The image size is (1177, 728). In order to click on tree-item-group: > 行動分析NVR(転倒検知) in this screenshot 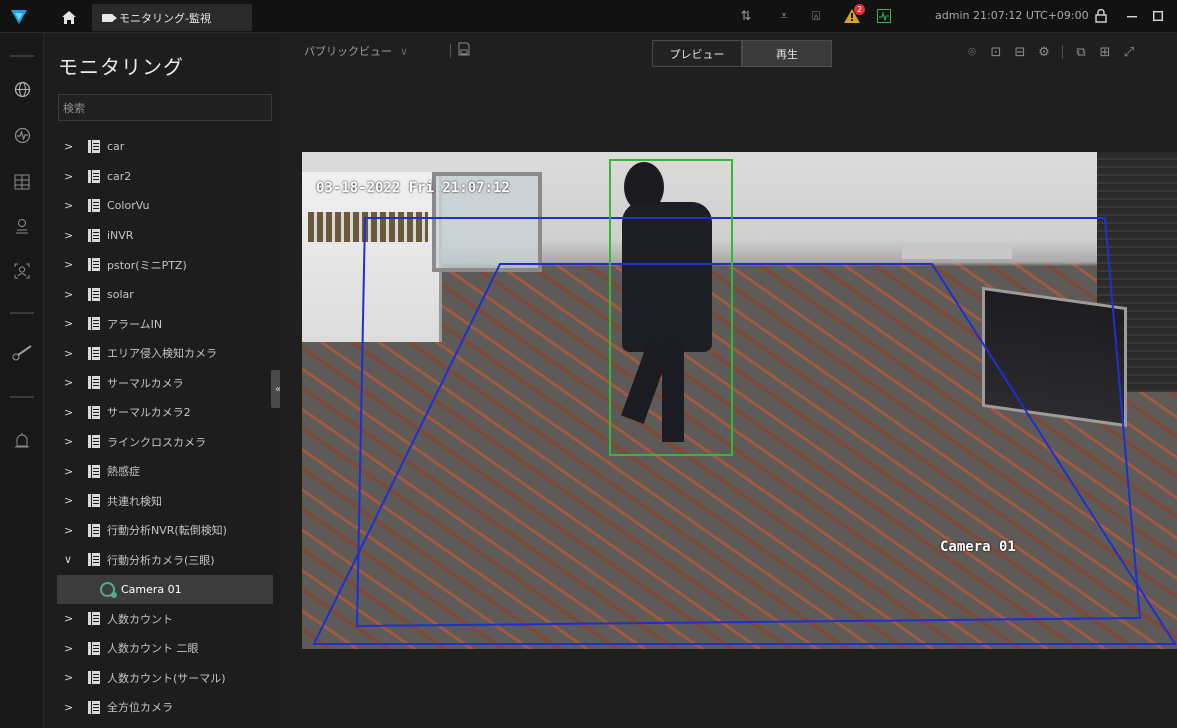, I will do `click(162, 531)`.